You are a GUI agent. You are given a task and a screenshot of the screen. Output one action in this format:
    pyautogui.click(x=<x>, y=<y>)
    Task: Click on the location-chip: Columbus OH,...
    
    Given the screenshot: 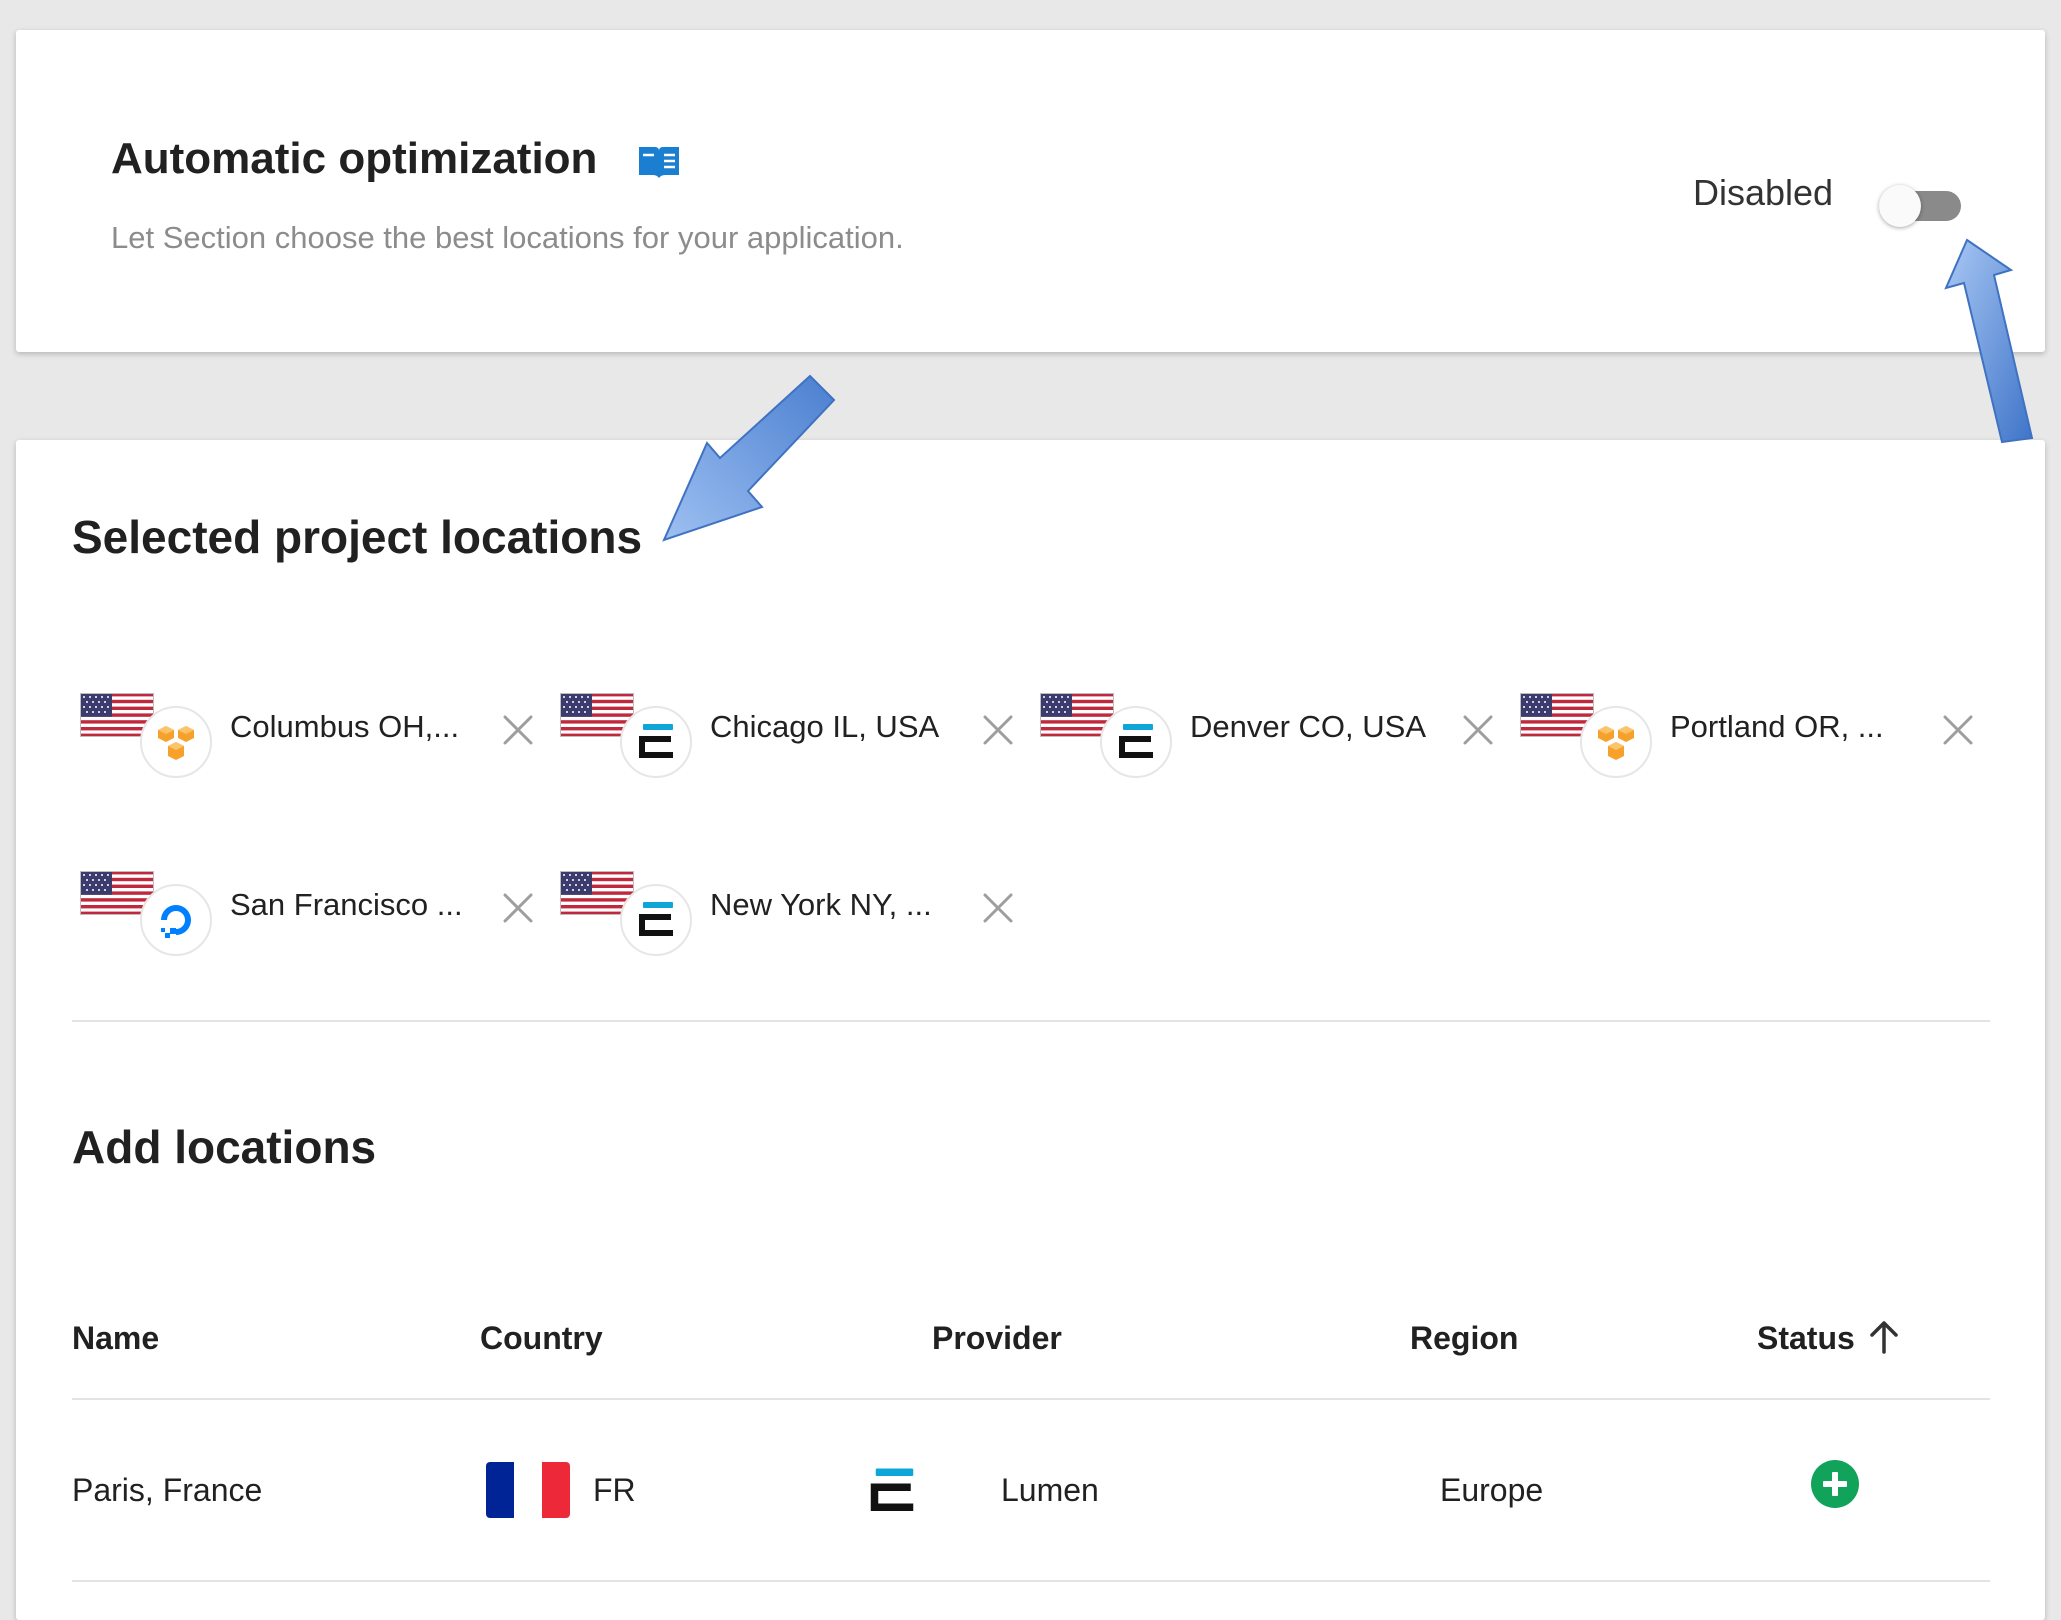 What is the action you would take?
    pyautogui.click(x=315, y=723)
    